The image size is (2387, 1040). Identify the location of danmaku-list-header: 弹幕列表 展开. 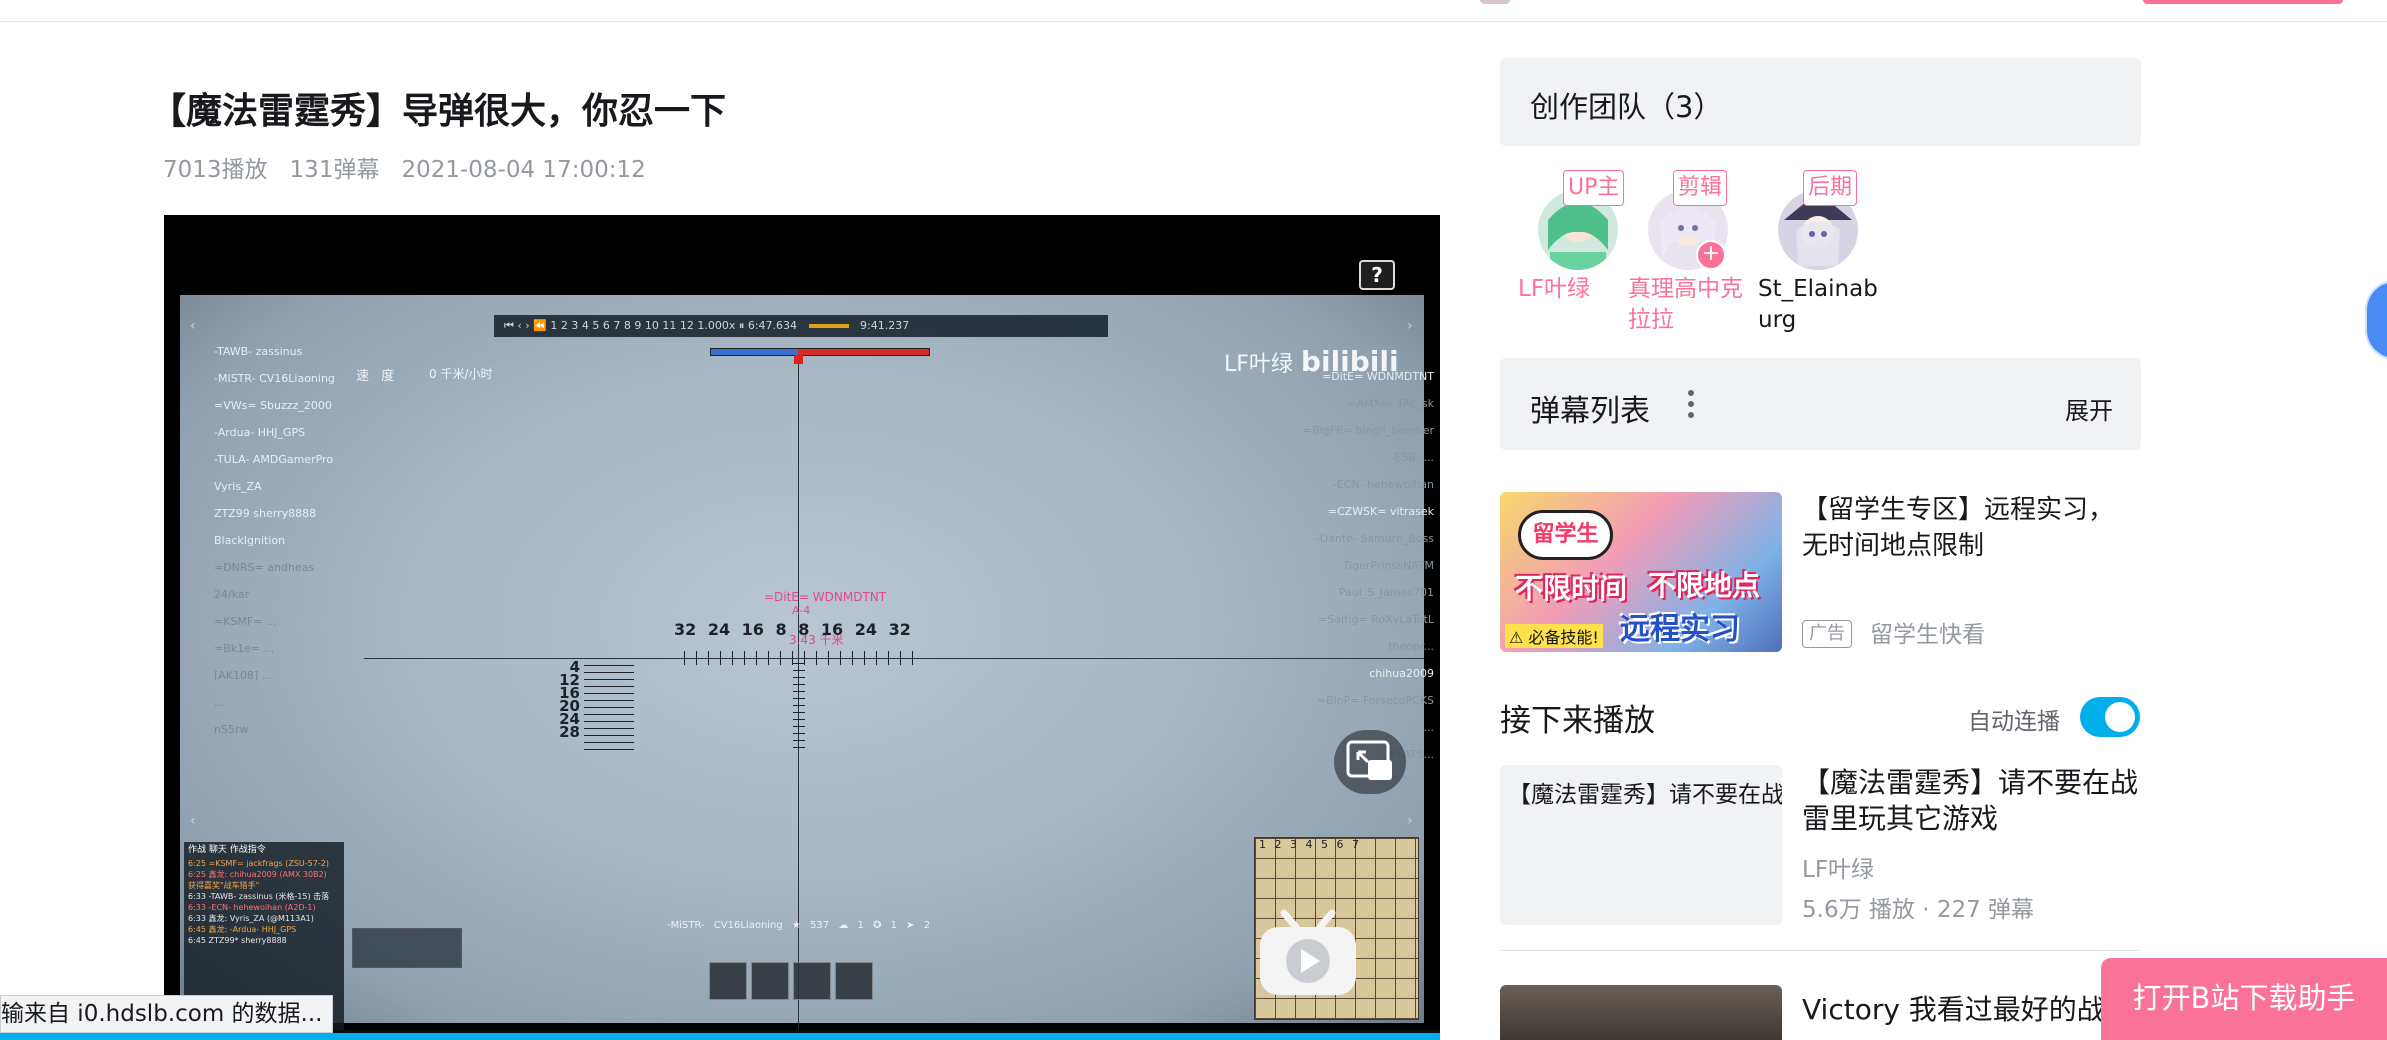
(1820, 404).